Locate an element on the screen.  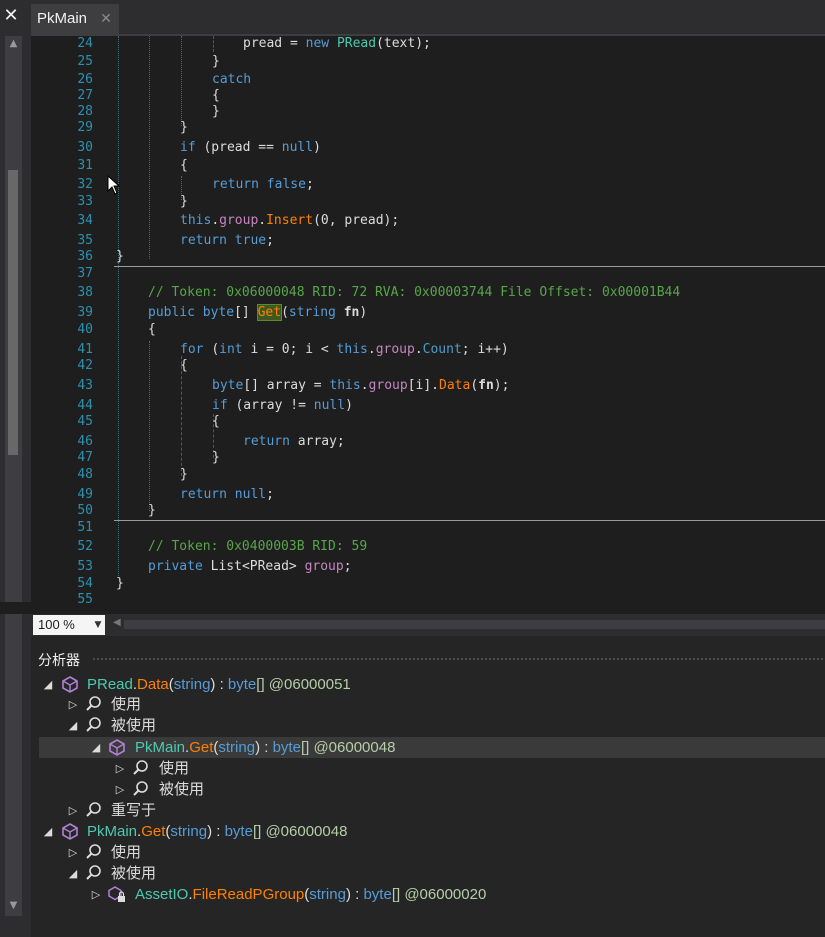
line-number: 49 is located at coordinates (85, 494).